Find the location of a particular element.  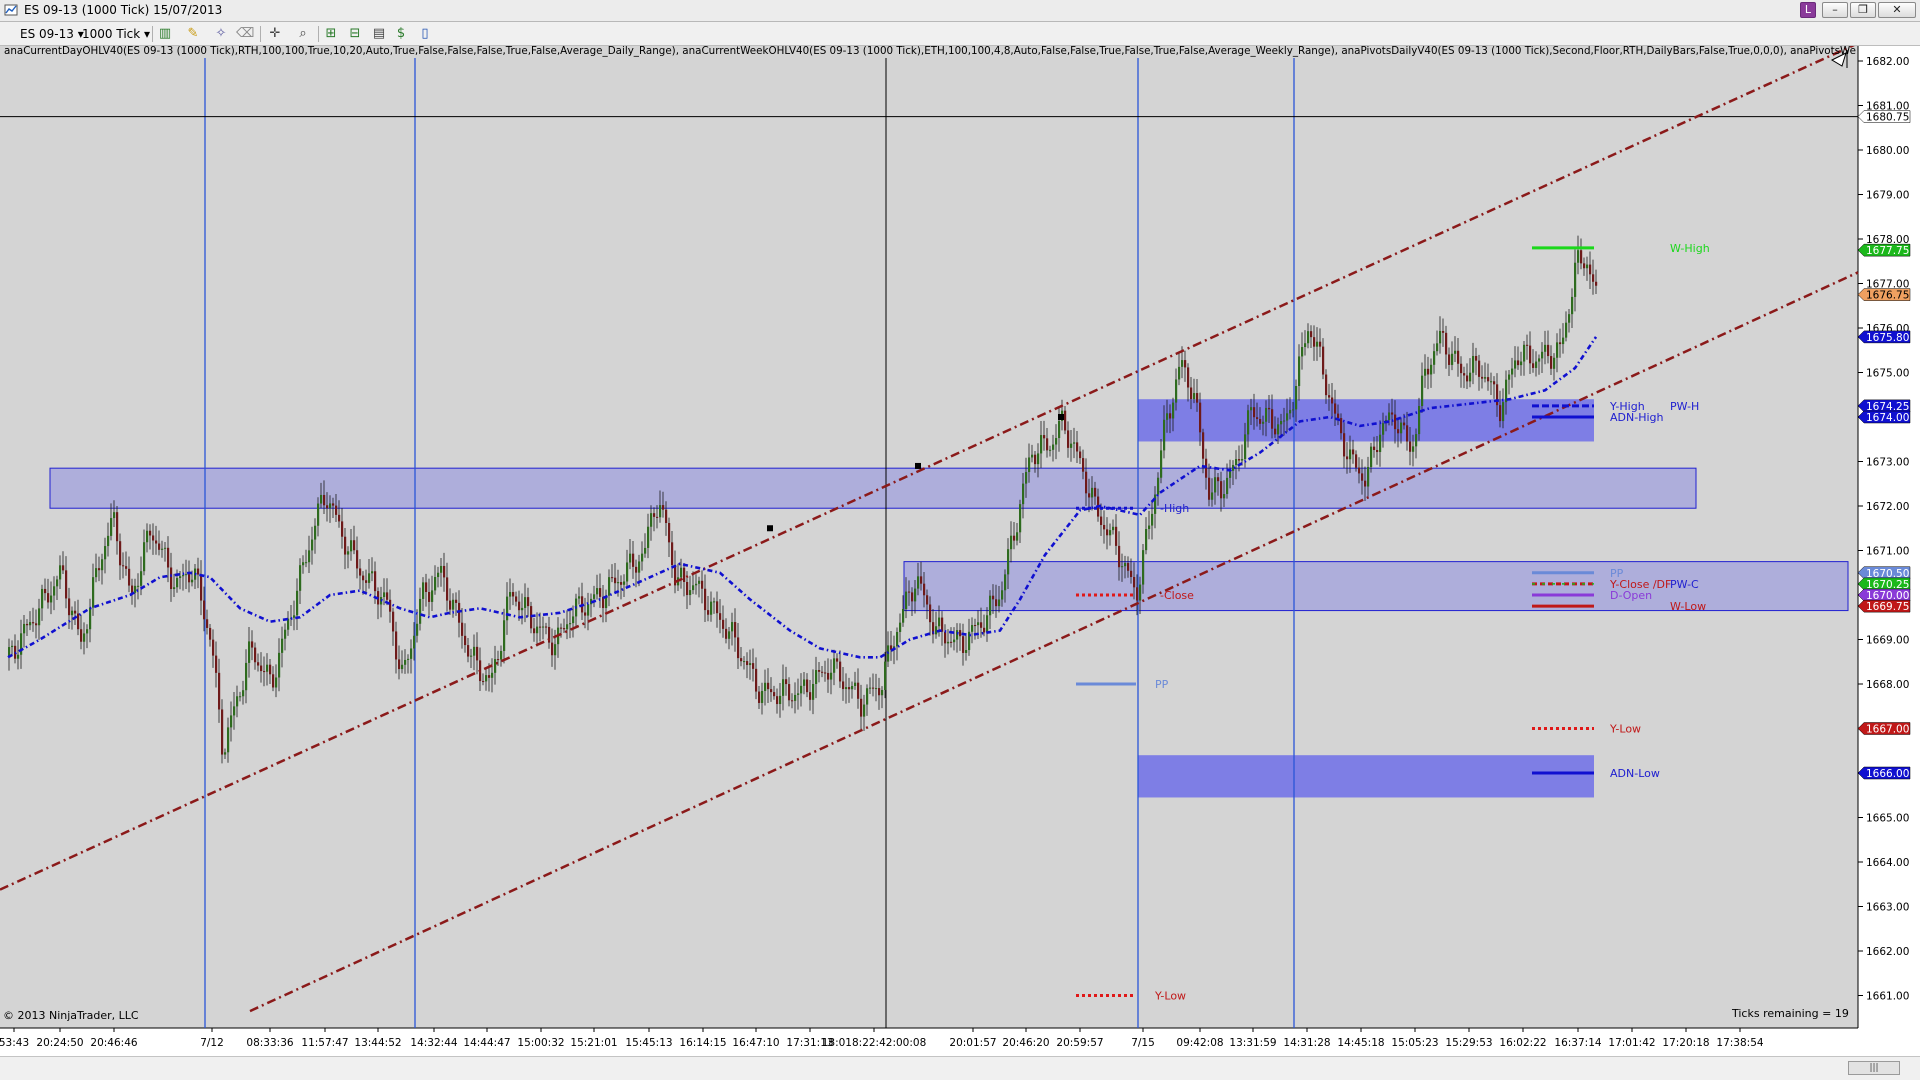

magic-wand-icon: ✧ is located at coordinates (221, 34).